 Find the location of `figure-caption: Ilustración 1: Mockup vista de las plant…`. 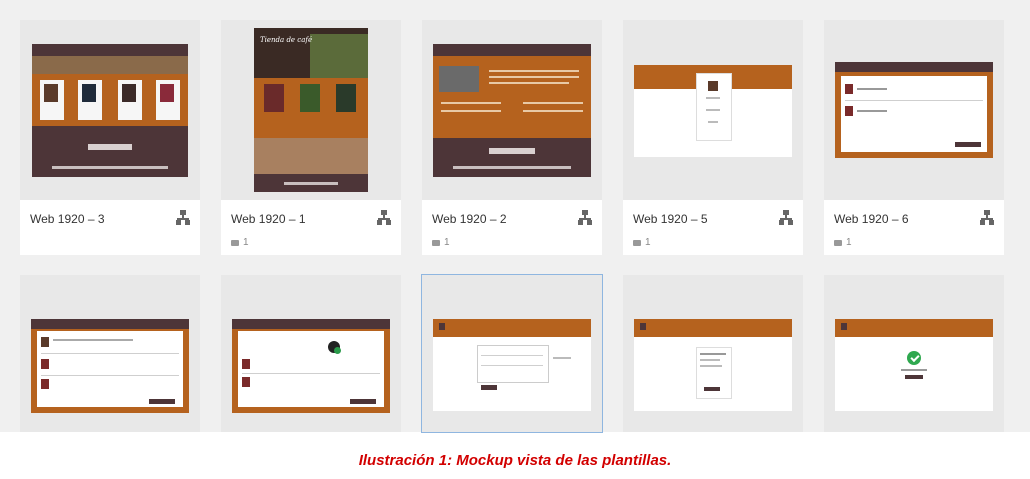

figure-caption: Ilustración 1: Mockup vista de las plant… is located at coordinates (515, 460).